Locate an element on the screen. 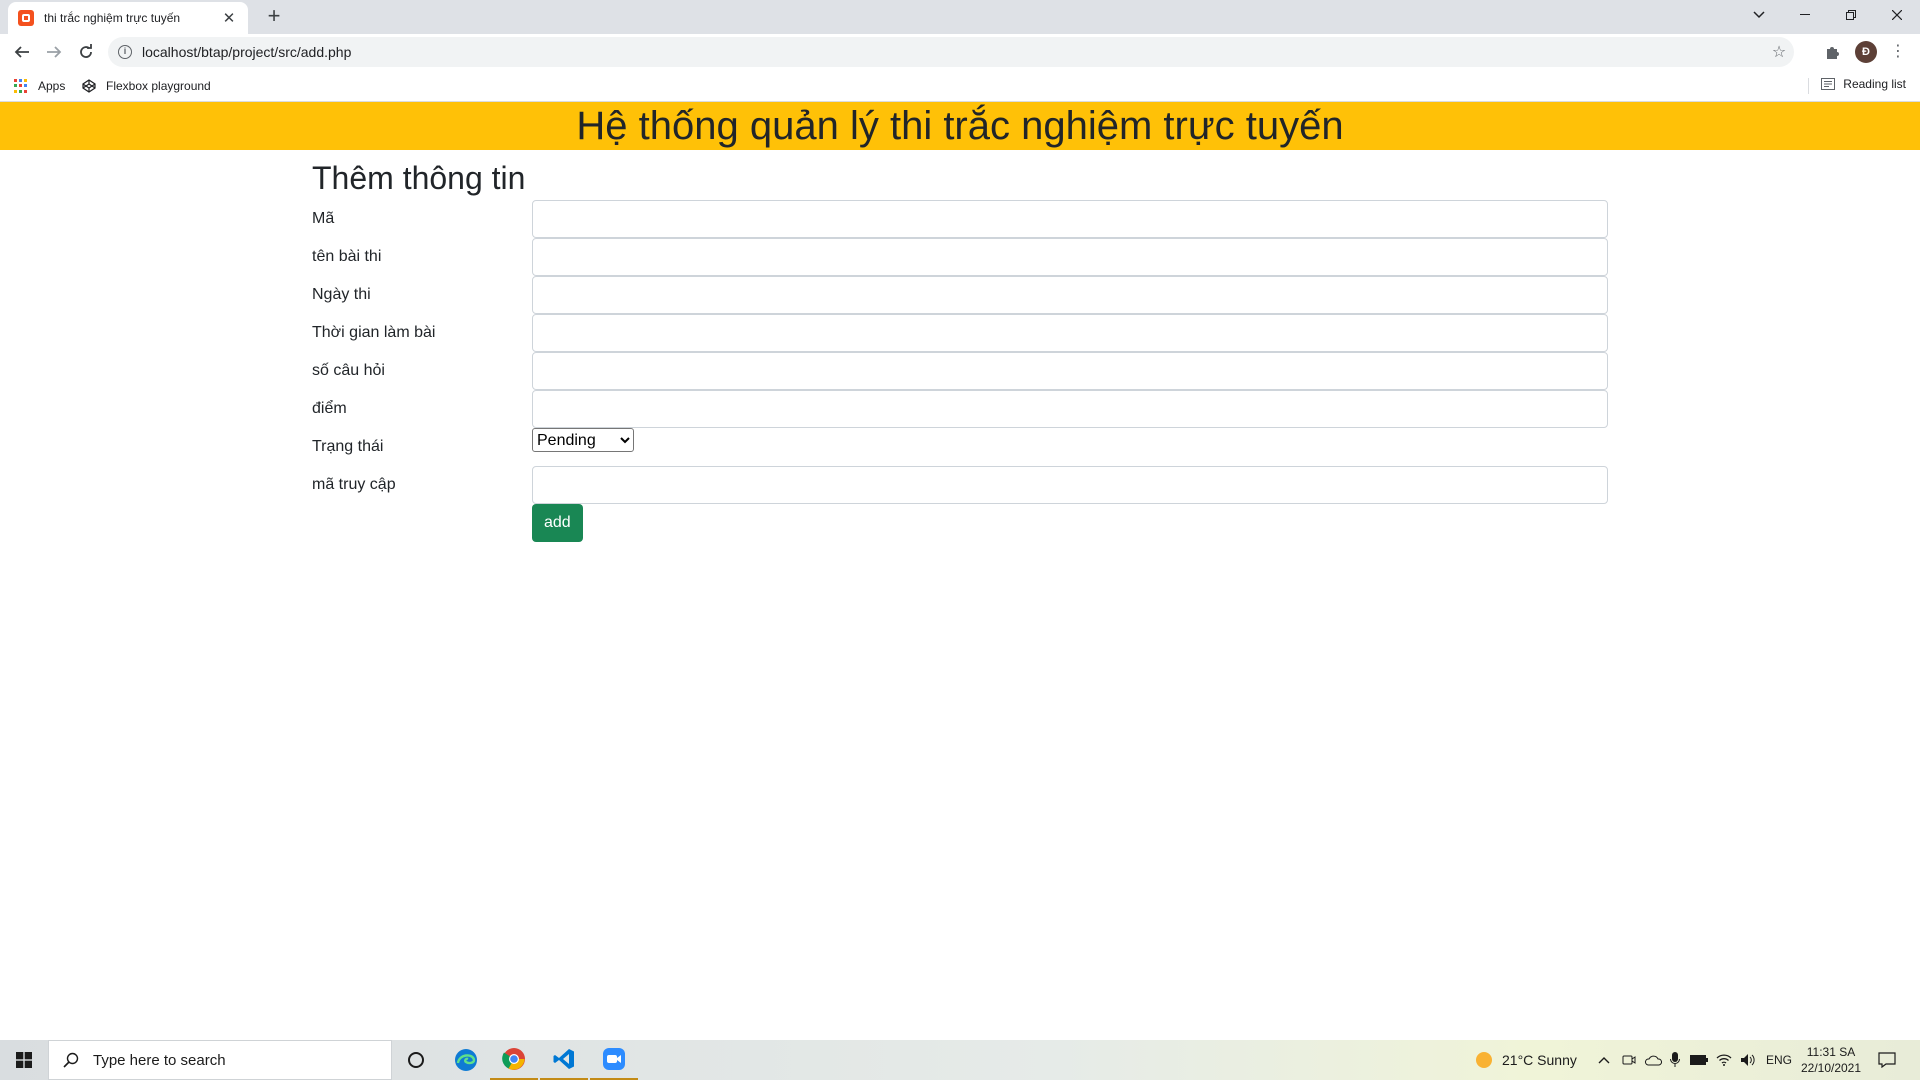  field-label: tên bài thi is located at coordinates (347, 256).